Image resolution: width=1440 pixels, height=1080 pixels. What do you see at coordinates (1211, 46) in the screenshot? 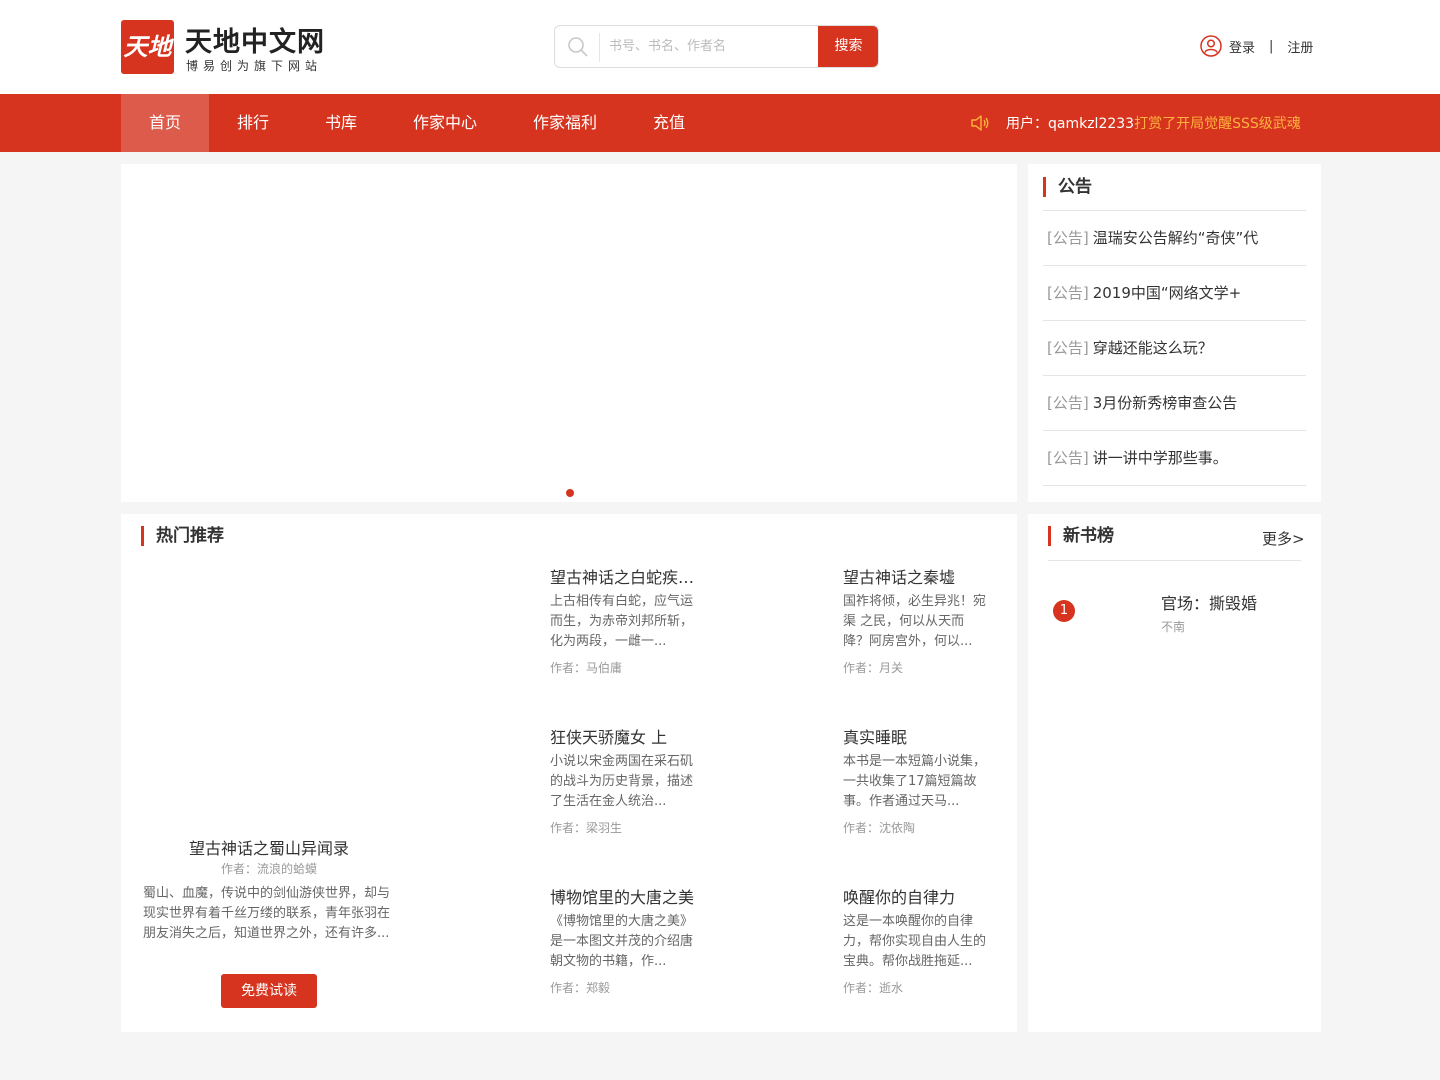
I see `user-icon` at bounding box center [1211, 46].